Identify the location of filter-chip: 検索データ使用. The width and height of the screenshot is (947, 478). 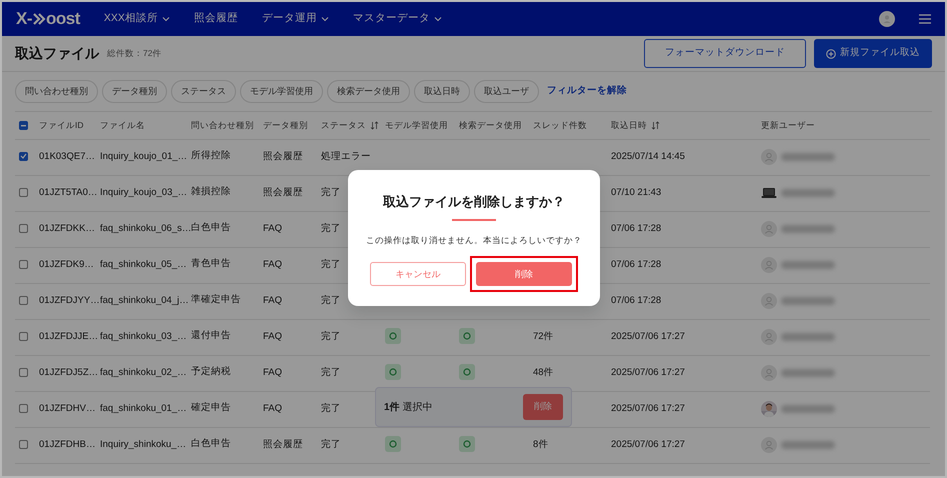
(368, 92).